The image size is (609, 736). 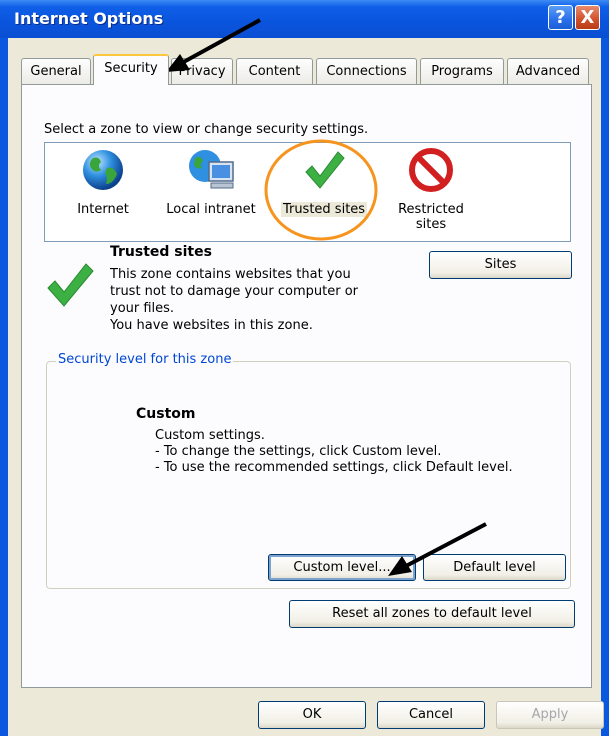 What do you see at coordinates (161, 252) in the screenshot?
I see `zone-info-title: Trusted sites` at bounding box center [161, 252].